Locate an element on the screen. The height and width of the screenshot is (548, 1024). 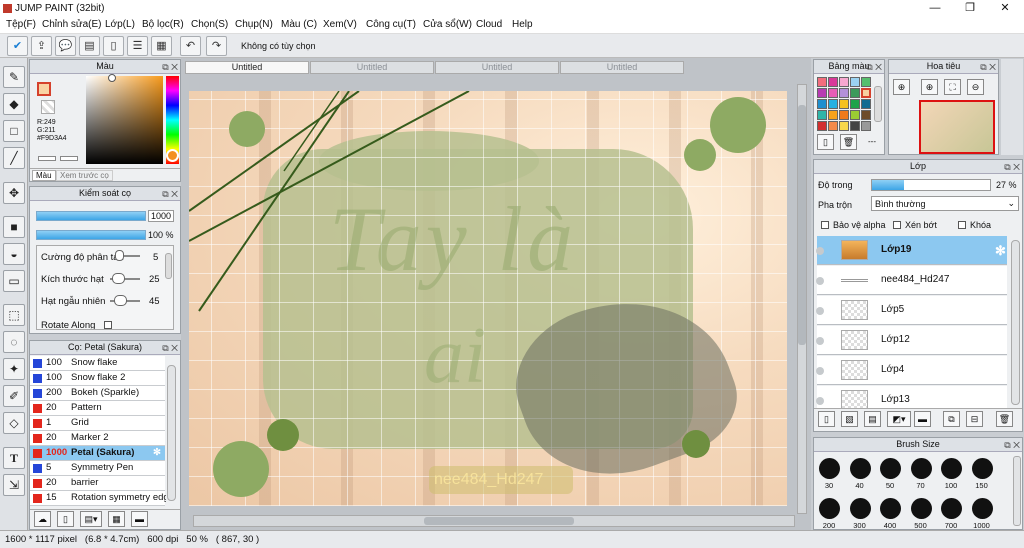
color-picker-square is located at coordinates (124, 120).